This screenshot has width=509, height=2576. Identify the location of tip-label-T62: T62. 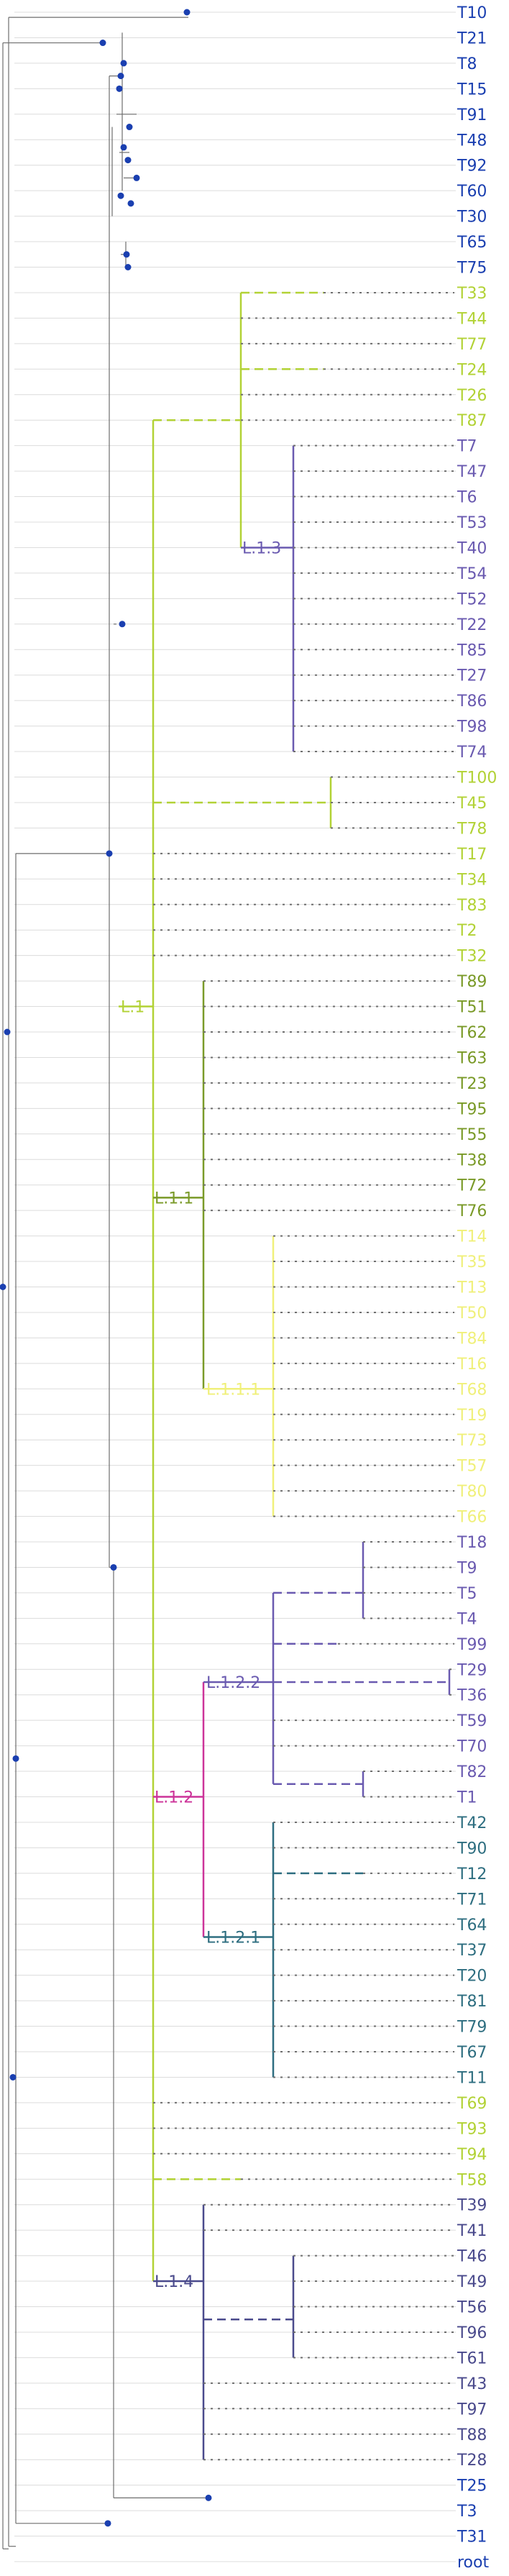
(472, 1033).